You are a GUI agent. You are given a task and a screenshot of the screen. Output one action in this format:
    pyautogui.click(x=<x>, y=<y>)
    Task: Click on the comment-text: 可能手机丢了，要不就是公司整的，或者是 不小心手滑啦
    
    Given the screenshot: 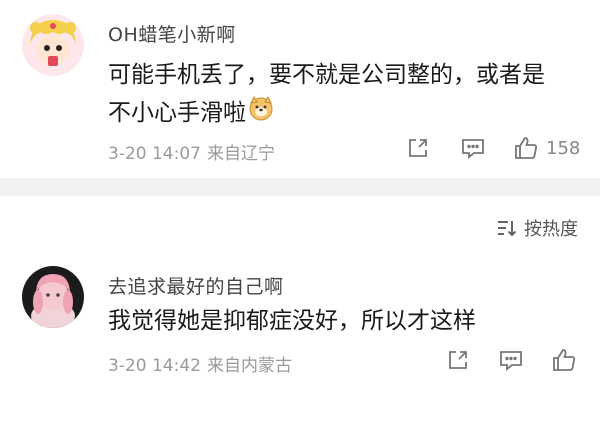 What is the action you would take?
    pyautogui.click(x=326, y=94)
    